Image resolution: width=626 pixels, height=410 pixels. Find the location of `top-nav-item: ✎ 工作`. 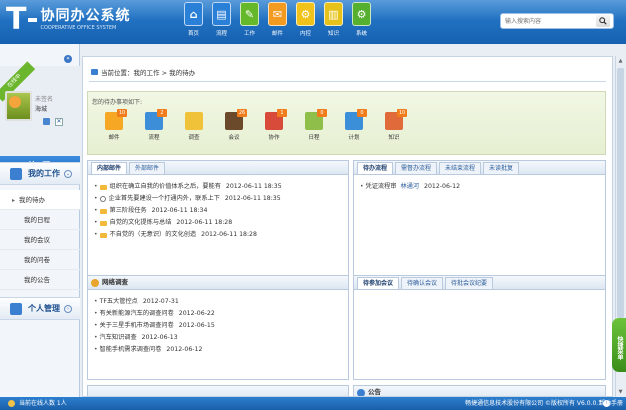

top-nav-item: ✎ 工作 is located at coordinates (249, 19).